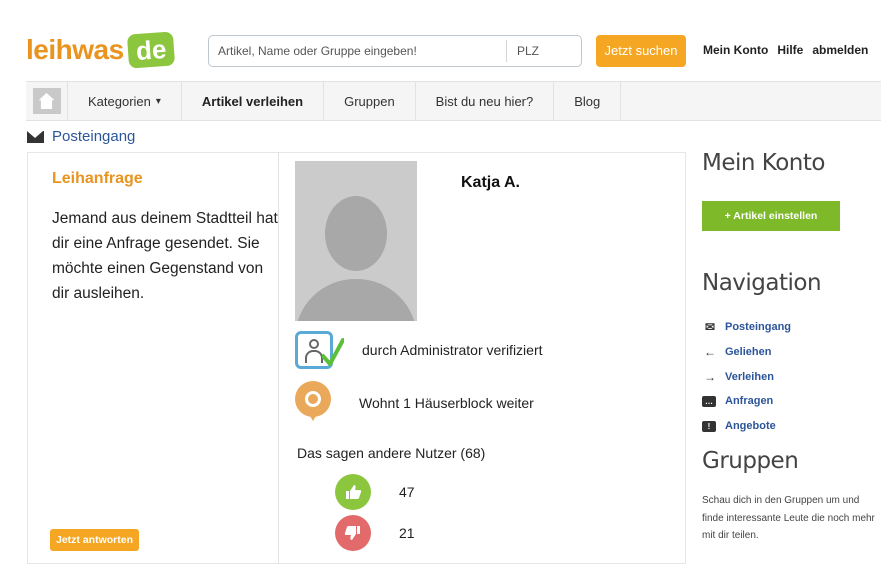  Describe the element at coordinates (762, 283) in the screenshot. I see `navigation-heading: Navigation` at that location.